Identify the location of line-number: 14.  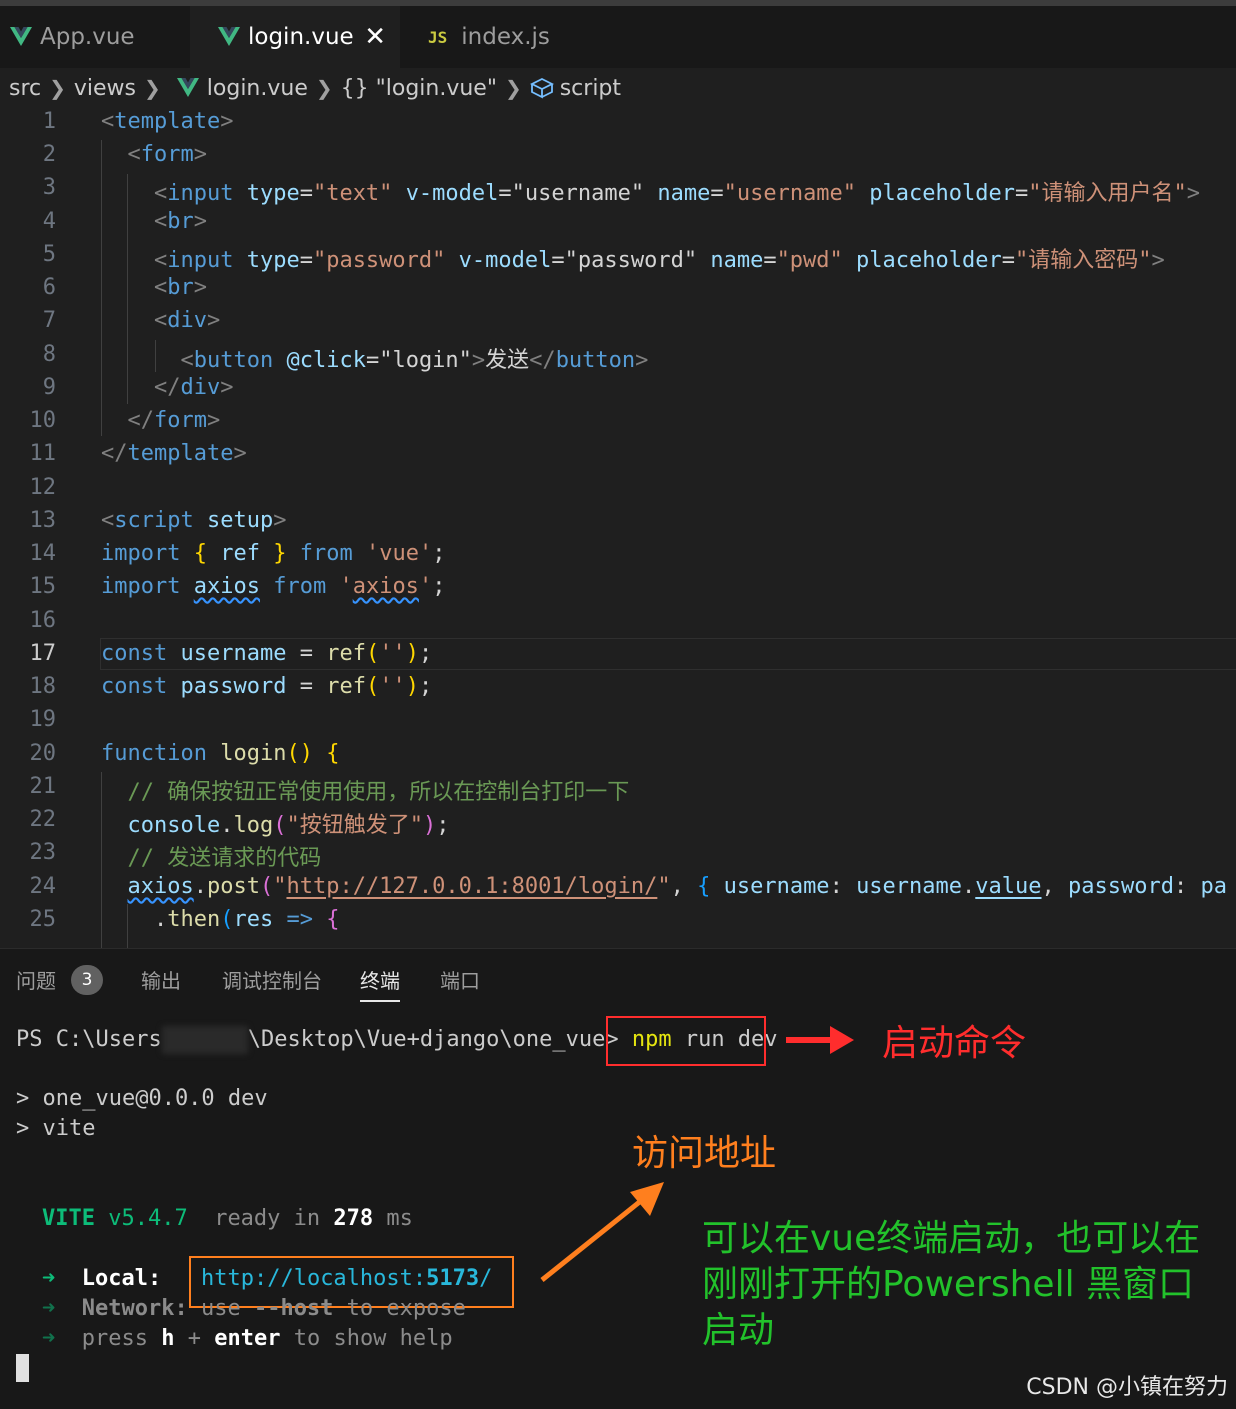
(43, 553).